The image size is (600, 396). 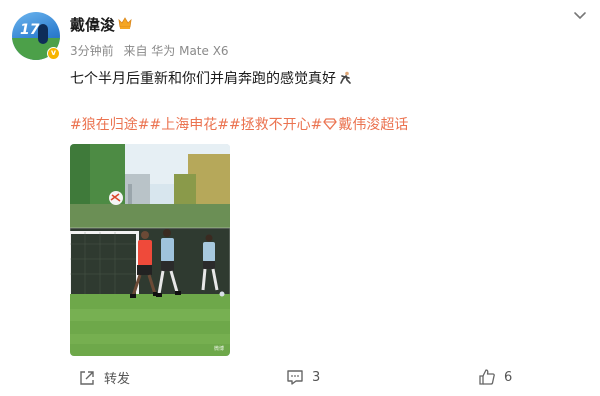 What do you see at coordinates (188, 125) in the screenshot?
I see `hashtag-link: #上海申花#` at bounding box center [188, 125].